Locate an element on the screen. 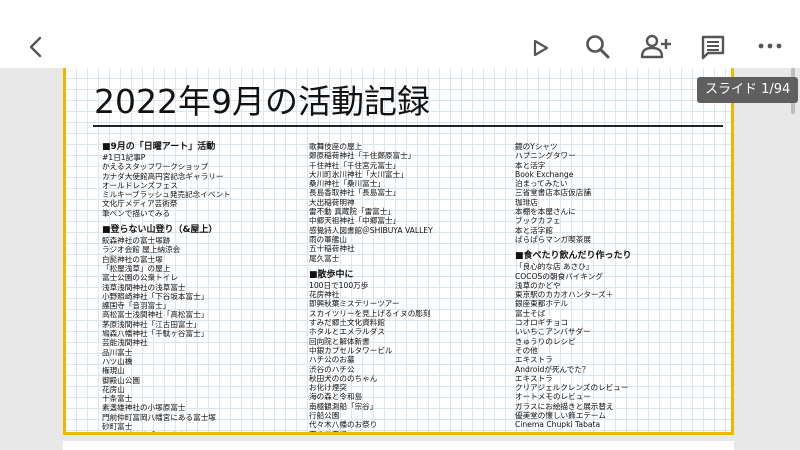 The height and width of the screenshot is (450, 800). list-item: 門前仲町富岡八幡宮にある富士塚 is located at coordinates (159, 417).